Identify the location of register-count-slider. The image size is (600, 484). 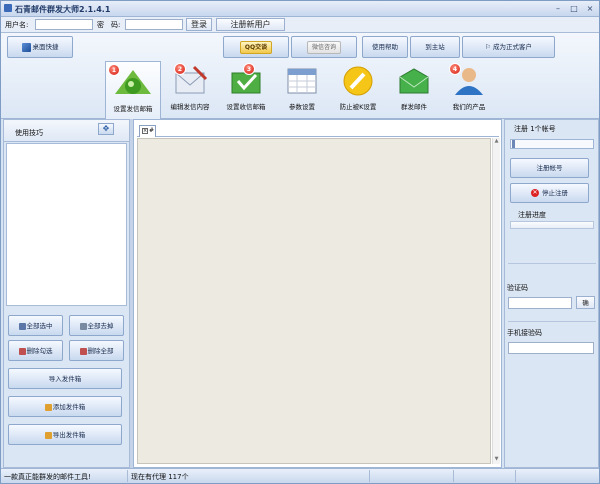
(552, 144).